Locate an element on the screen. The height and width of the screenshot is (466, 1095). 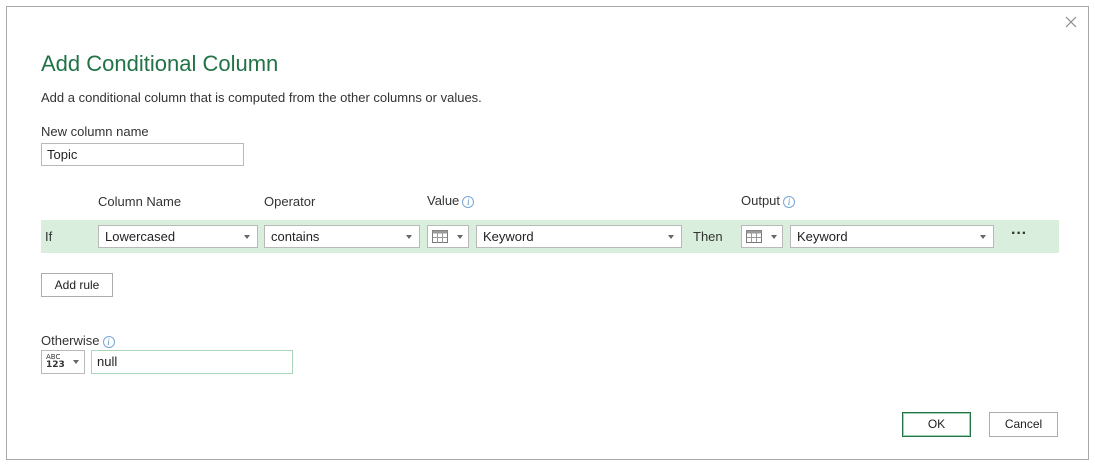
value-type-button is located at coordinates (448, 236).